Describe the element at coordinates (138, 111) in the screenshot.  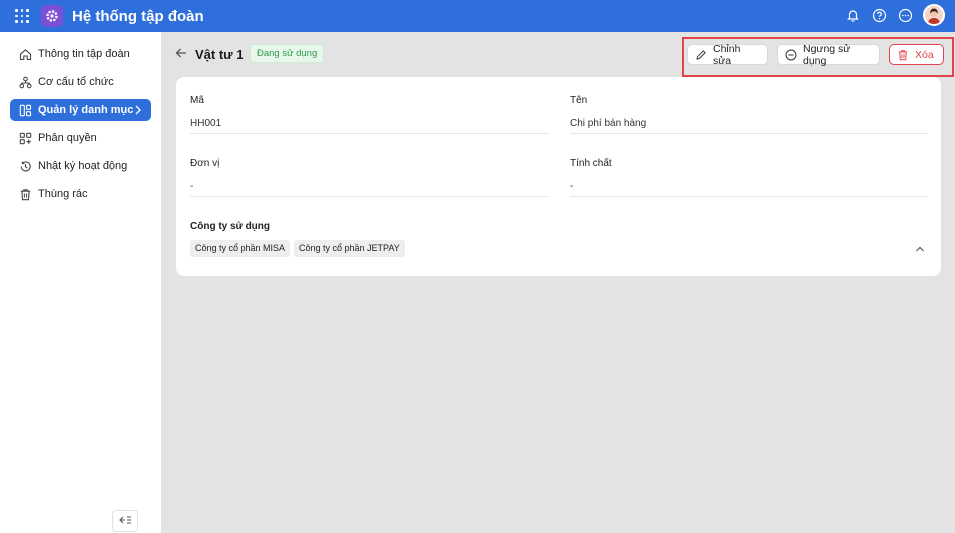
I see `chevron-right-icon` at that location.